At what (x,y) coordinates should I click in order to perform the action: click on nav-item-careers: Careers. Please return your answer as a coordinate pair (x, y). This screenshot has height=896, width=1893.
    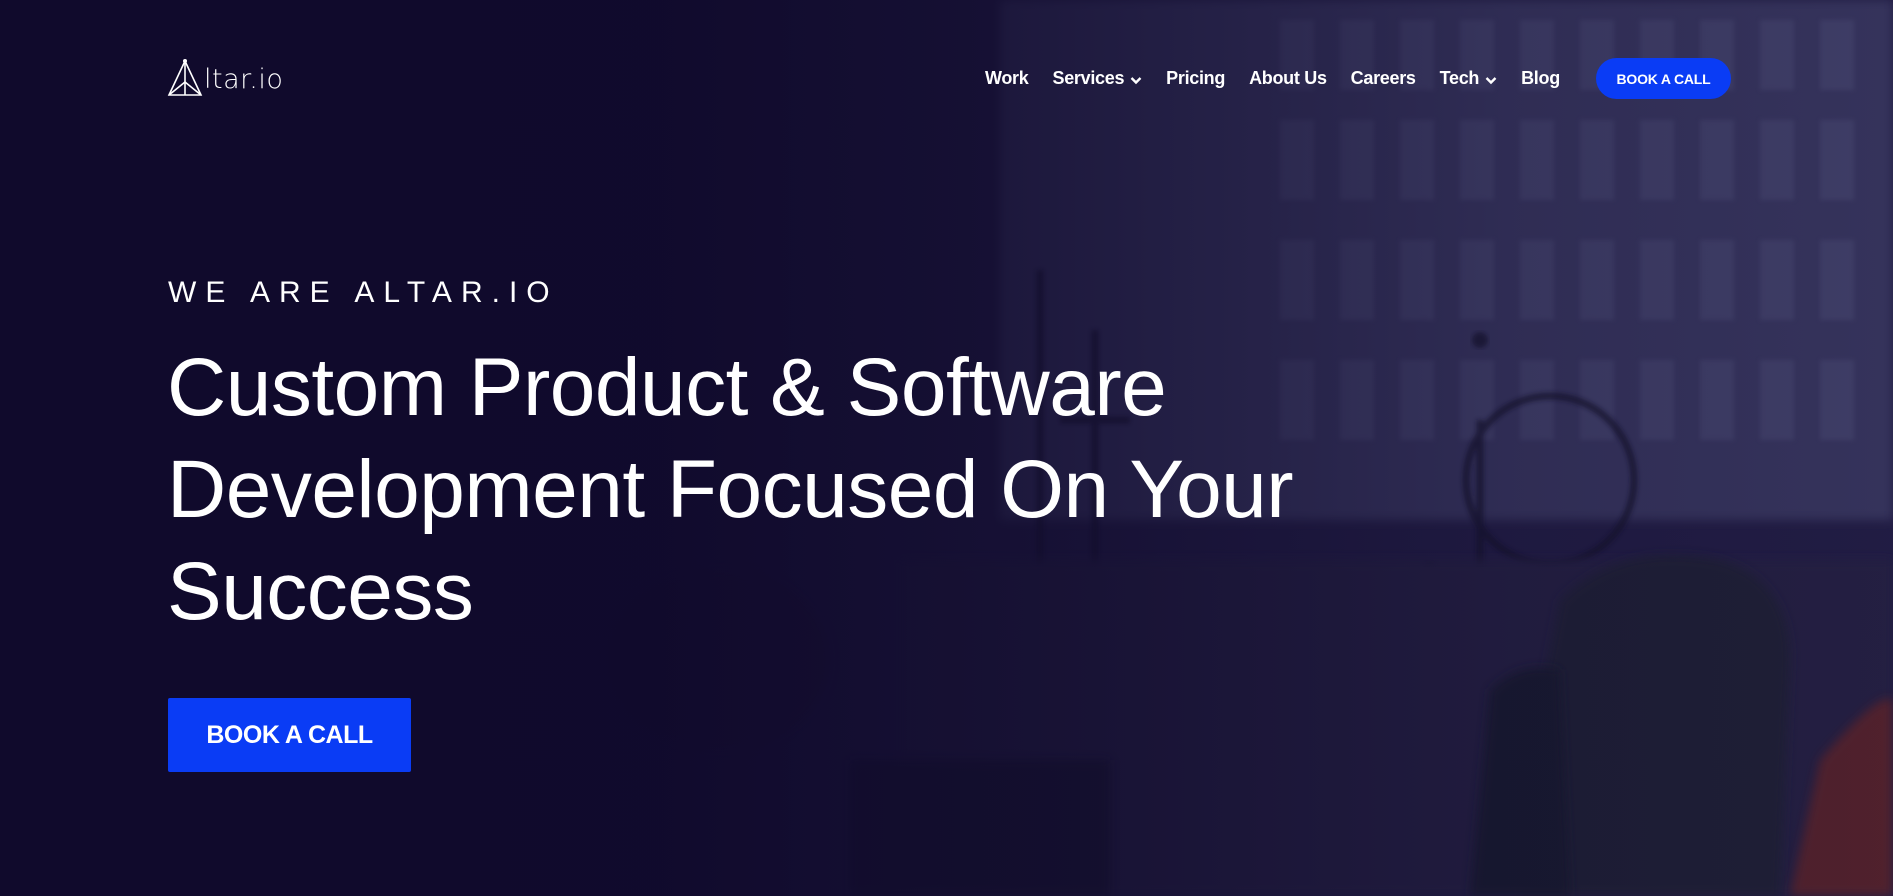
    Looking at the image, I should click on (1383, 78).